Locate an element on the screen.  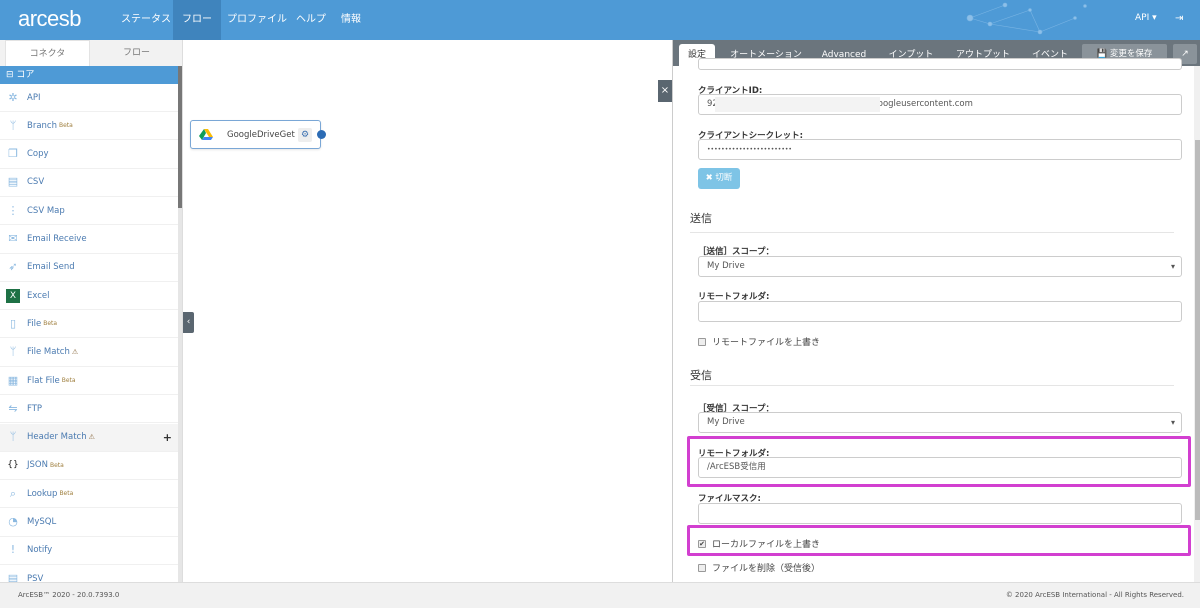
sidebar-item-email-send: ➶ Email Send is located at coordinates (89, 268).